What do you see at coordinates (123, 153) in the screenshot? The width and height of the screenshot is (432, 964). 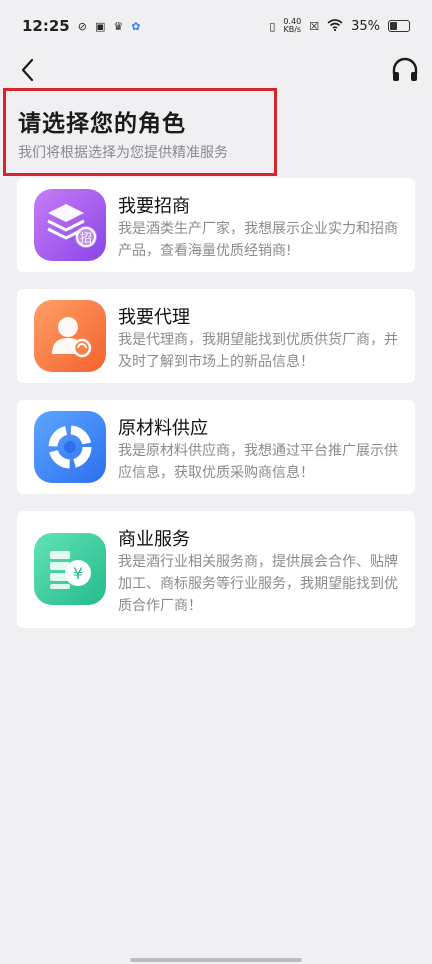 I see `page-subtitle: 我们将根据选择为您提供精准服务` at bounding box center [123, 153].